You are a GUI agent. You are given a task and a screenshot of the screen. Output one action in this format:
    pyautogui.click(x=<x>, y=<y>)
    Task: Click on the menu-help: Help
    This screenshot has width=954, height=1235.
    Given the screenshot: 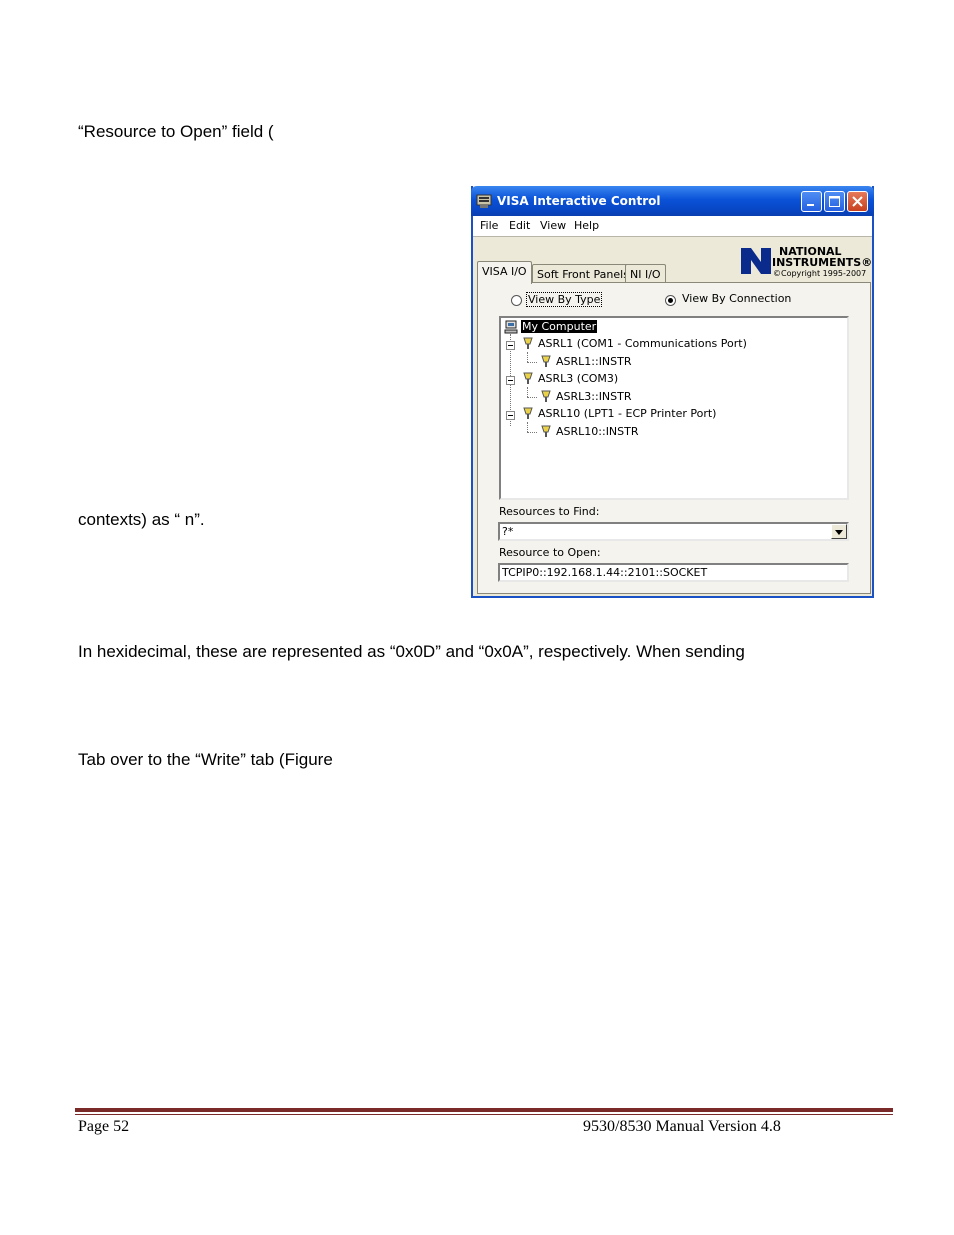 What is the action you would take?
    pyautogui.click(x=586, y=225)
    